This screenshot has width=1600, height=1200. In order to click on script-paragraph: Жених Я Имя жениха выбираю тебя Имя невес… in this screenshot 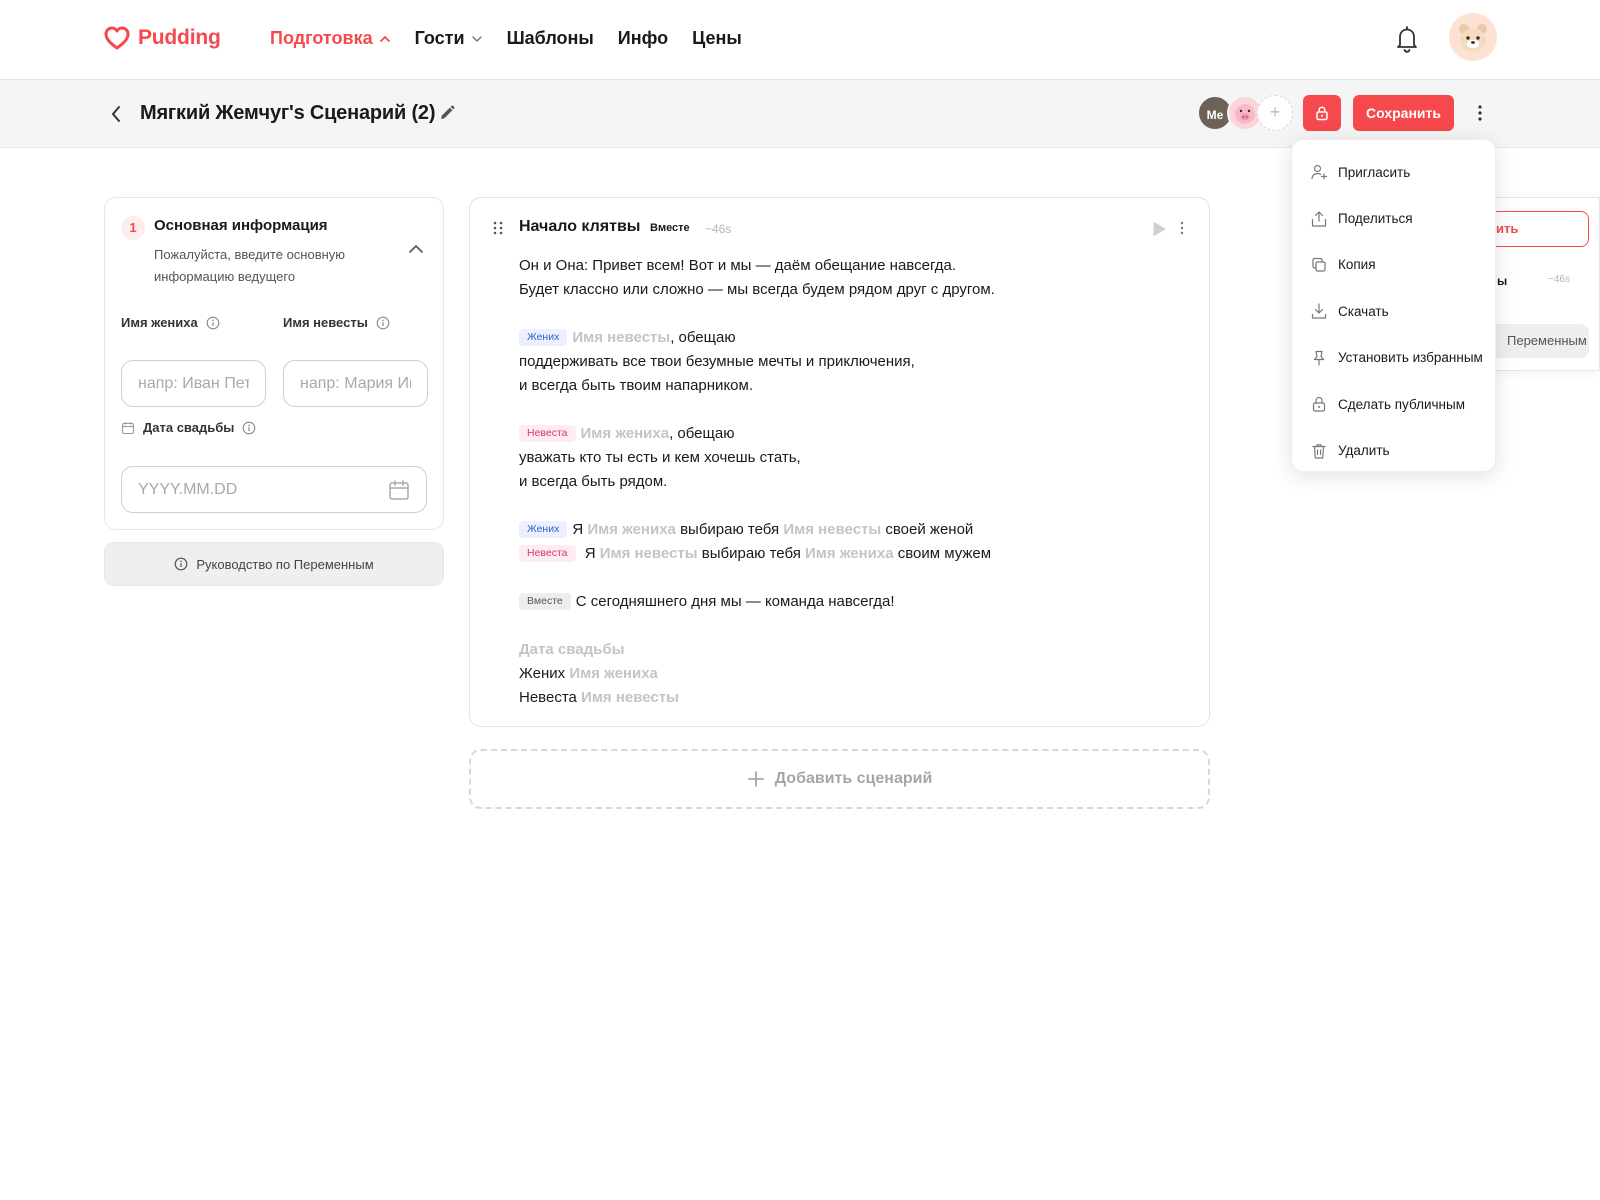, I will do `click(849, 542)`.